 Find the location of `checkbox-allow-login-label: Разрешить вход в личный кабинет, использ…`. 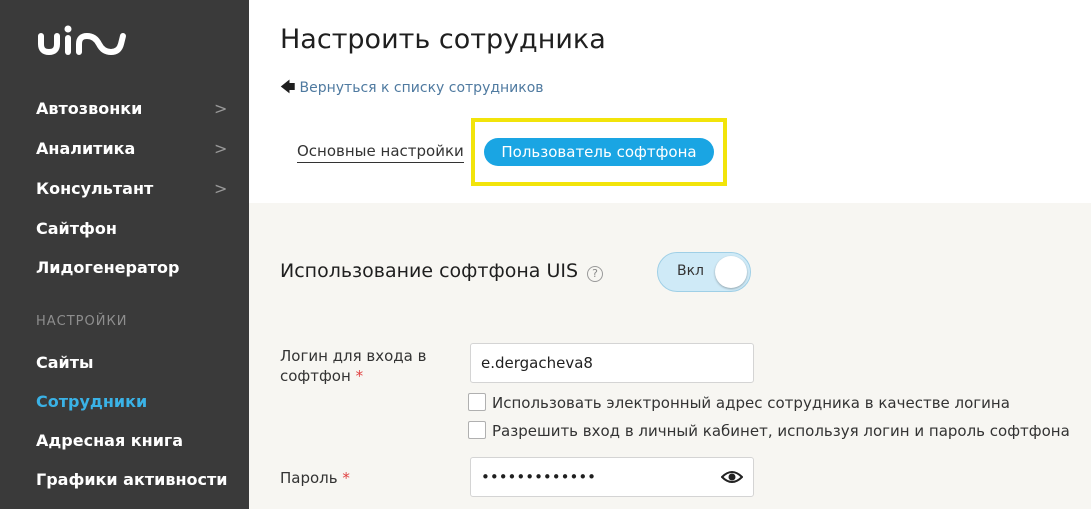

checkbox-allow-login-label: Разрешить вход в личный кабинет, использ… is located at coordinates (781, 431).